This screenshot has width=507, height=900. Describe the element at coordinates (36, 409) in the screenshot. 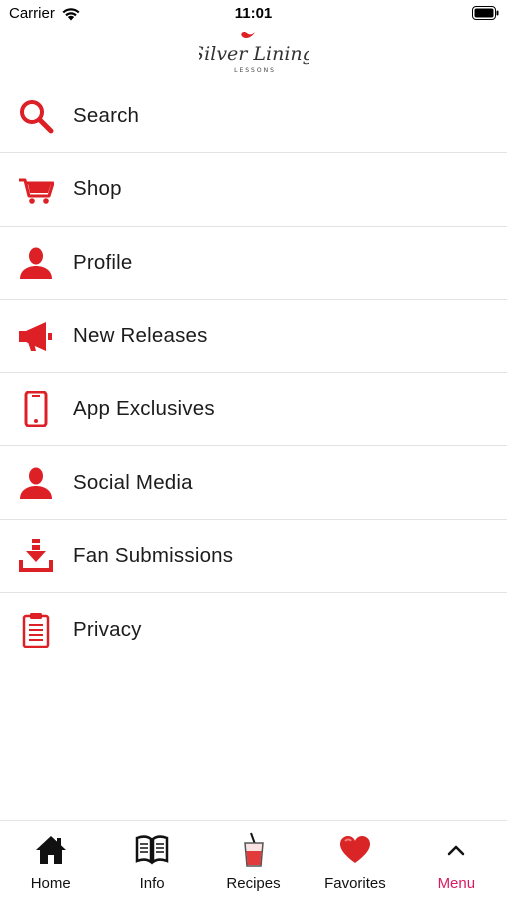

I see `phone-icon` at that location.